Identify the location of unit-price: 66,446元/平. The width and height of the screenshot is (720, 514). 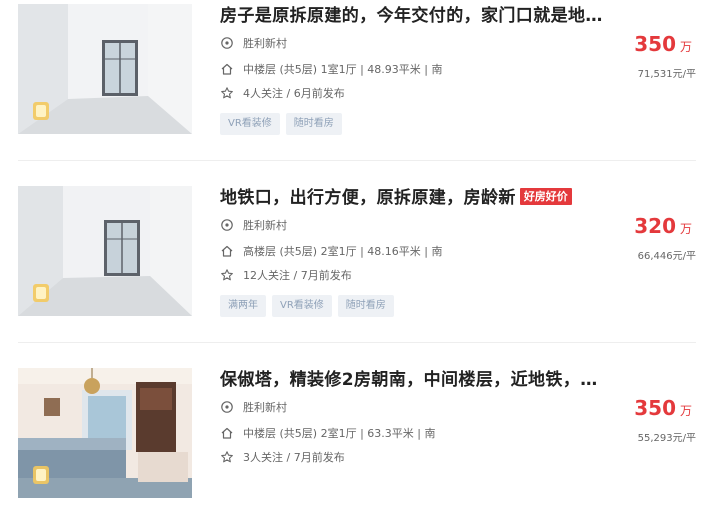
(666, 256).